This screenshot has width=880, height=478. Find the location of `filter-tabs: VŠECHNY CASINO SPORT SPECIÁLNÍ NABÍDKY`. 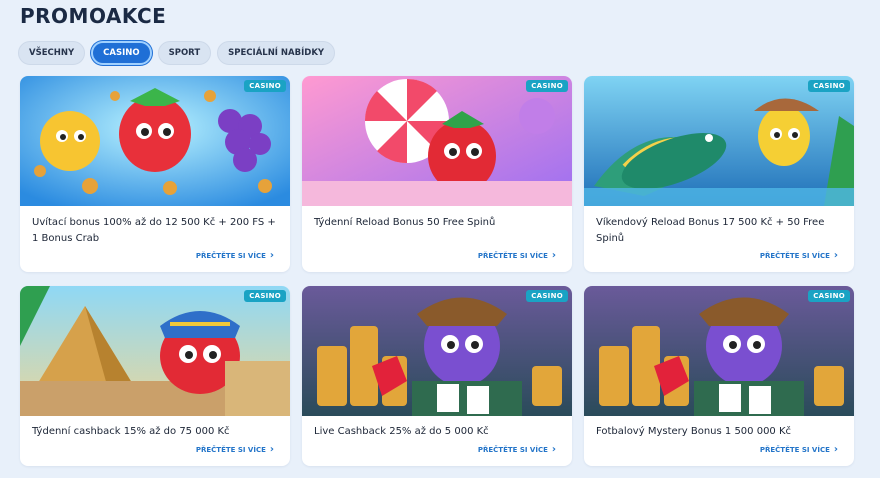

filter-tabs: VŠECHNY CASINO SPORT SPECIÁLNÍ NABÍDKY is located at coordinates (177, 53).